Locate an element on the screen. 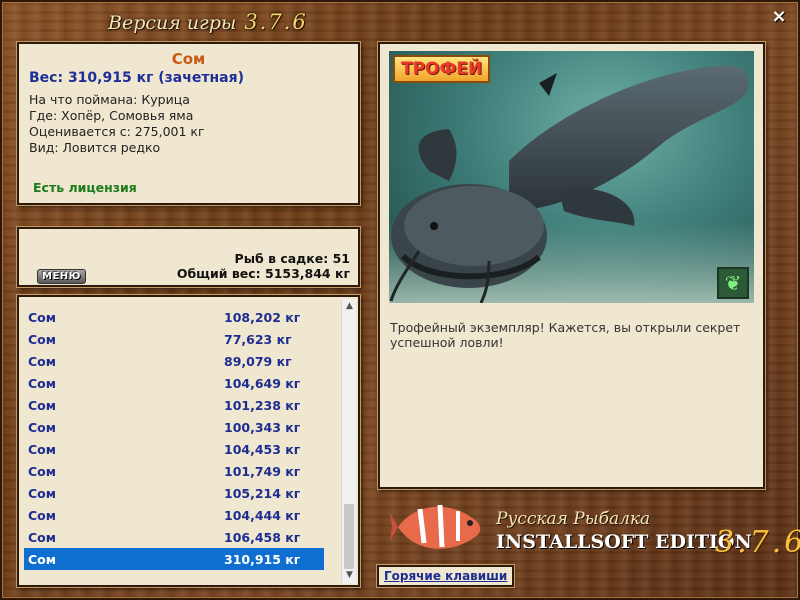 The width and height of the screenshot is (800, 600). list-item: Сом 310,915 кг is located at coordinates (174, 559).